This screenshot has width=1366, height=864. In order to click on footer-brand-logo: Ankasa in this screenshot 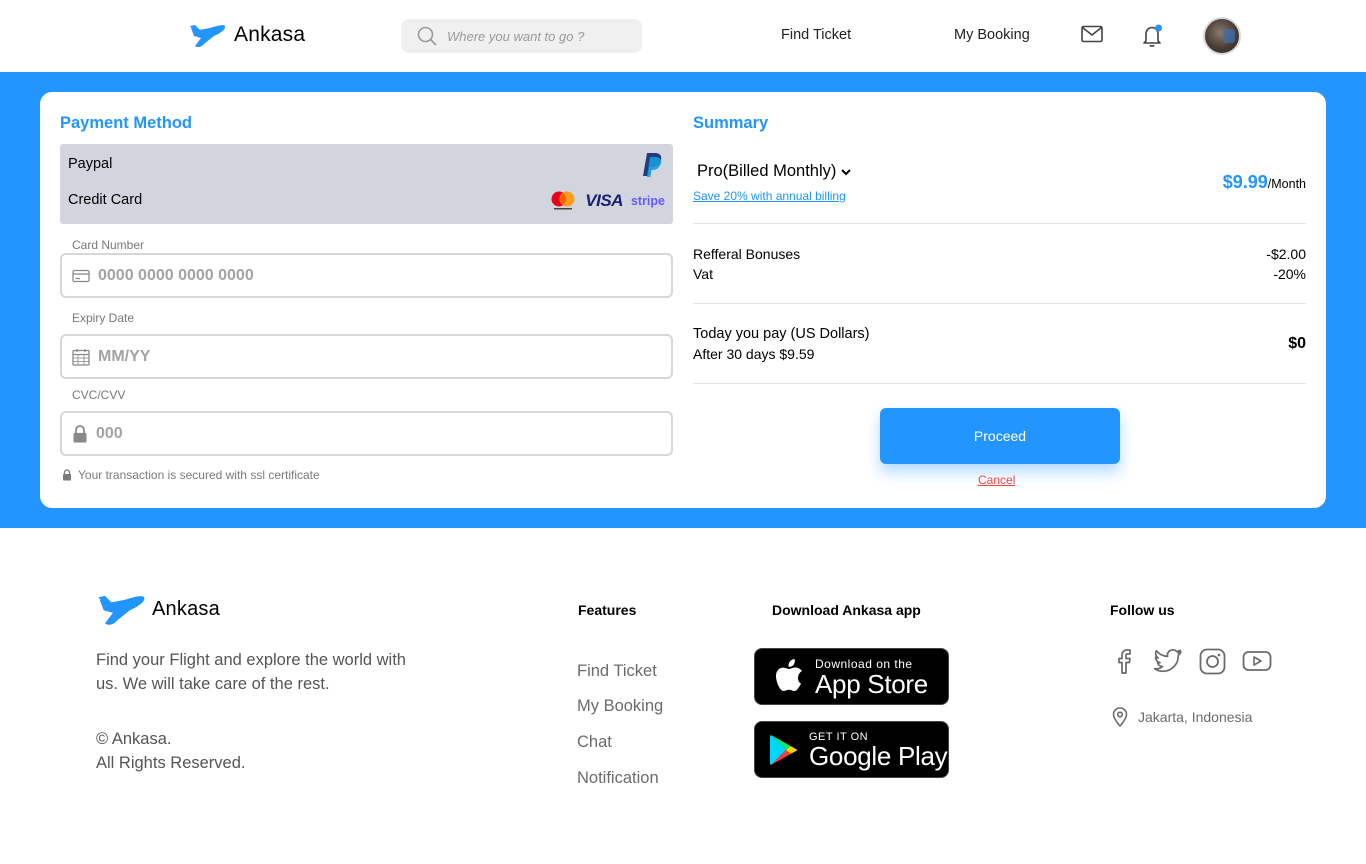, I will do `click(158, 609)`.